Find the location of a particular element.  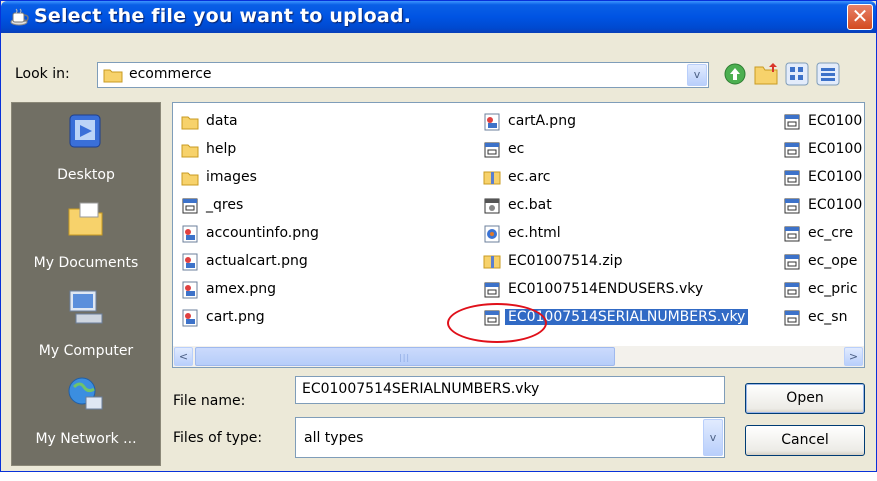

html-icon is located at coordinates (492, 234).